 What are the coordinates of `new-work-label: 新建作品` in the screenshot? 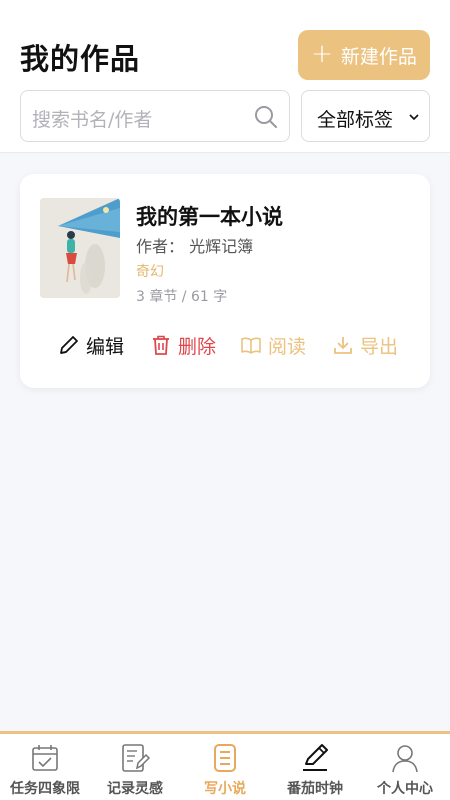 It's located at (378, 56).